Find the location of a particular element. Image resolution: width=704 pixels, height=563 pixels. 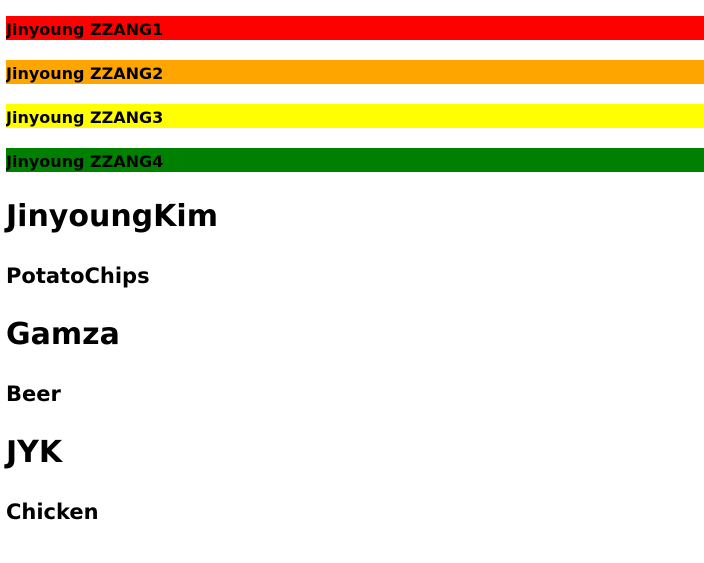

zzang-bar-2: Jinyoung ZZANG2 is located at coordinates (355, 72).